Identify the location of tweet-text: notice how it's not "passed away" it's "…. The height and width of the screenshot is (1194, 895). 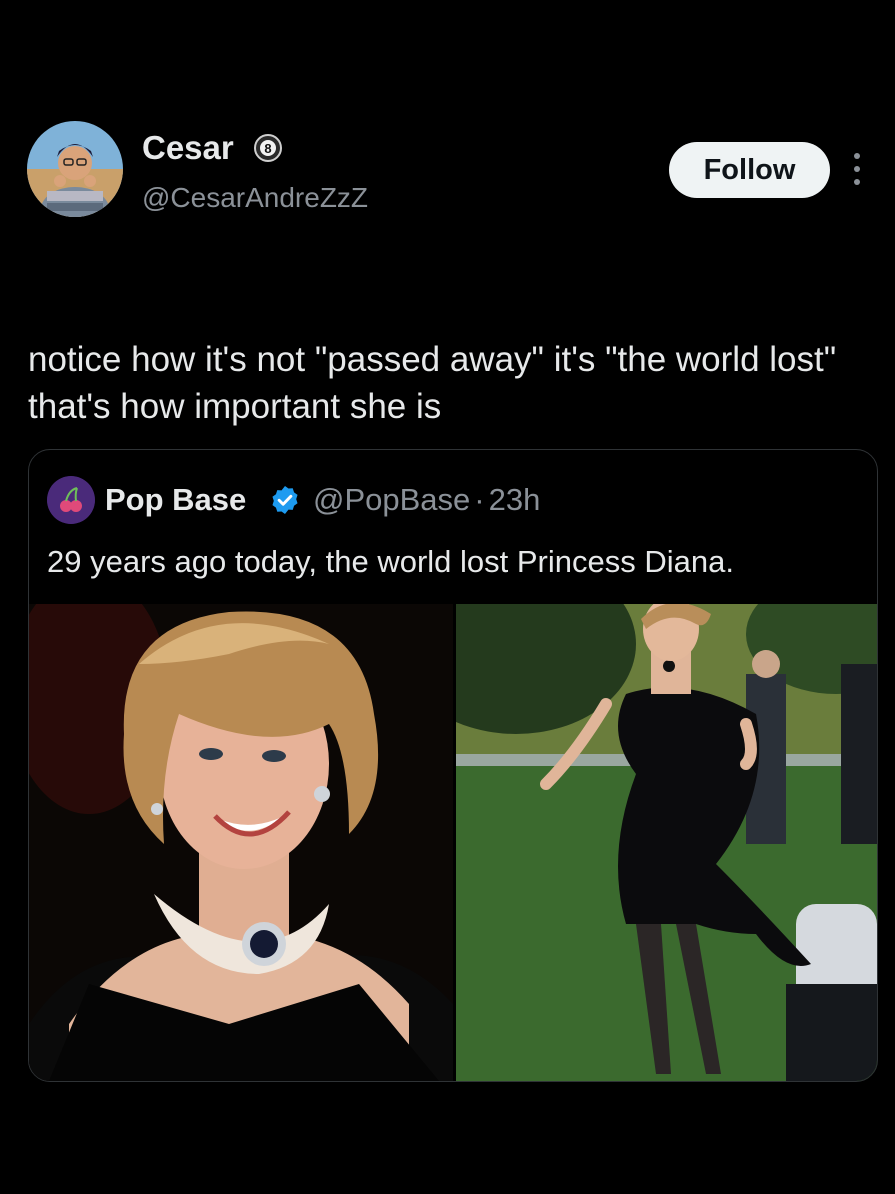
(432, 383).